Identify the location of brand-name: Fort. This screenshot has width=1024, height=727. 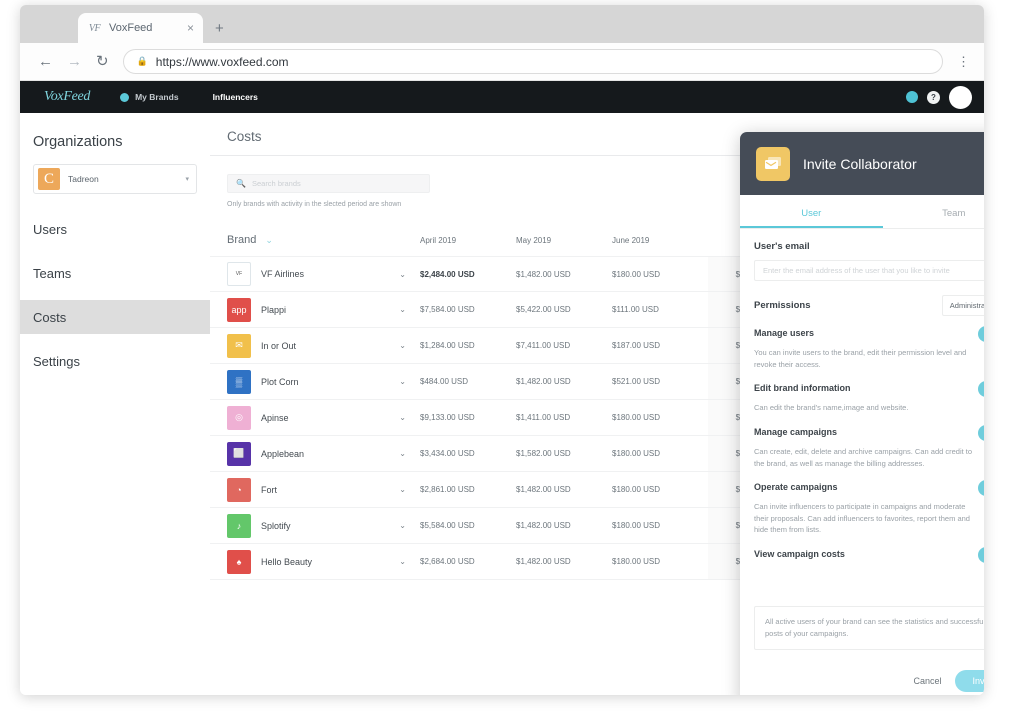
(269, 489).